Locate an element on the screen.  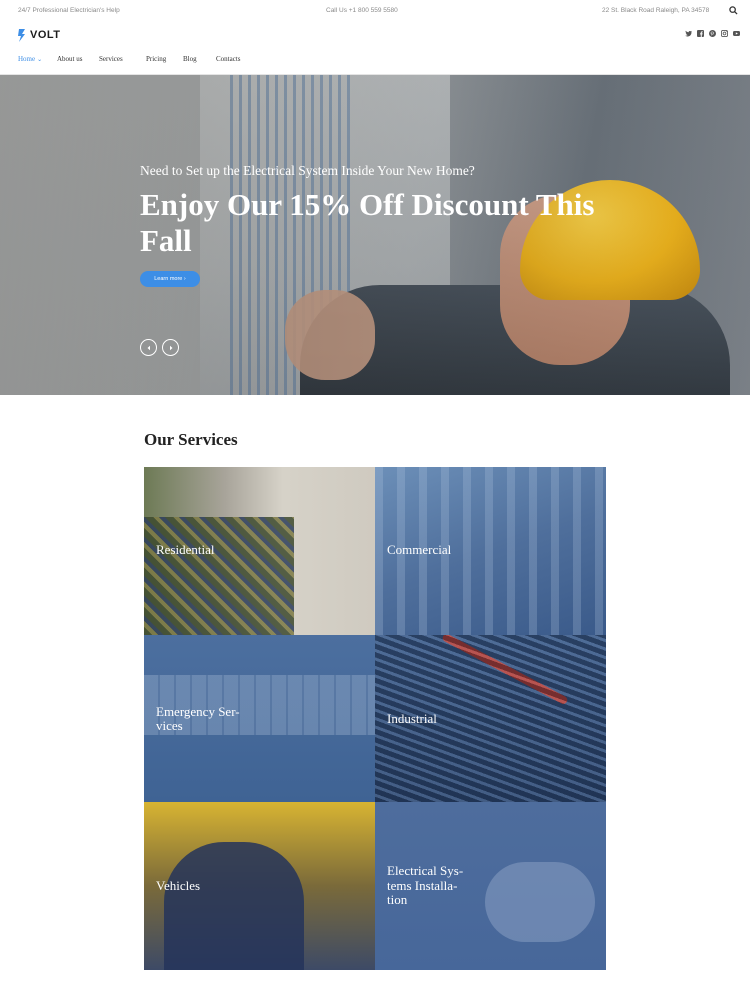
learn-more-button: Learn more › is located at coordinates (170, 279).